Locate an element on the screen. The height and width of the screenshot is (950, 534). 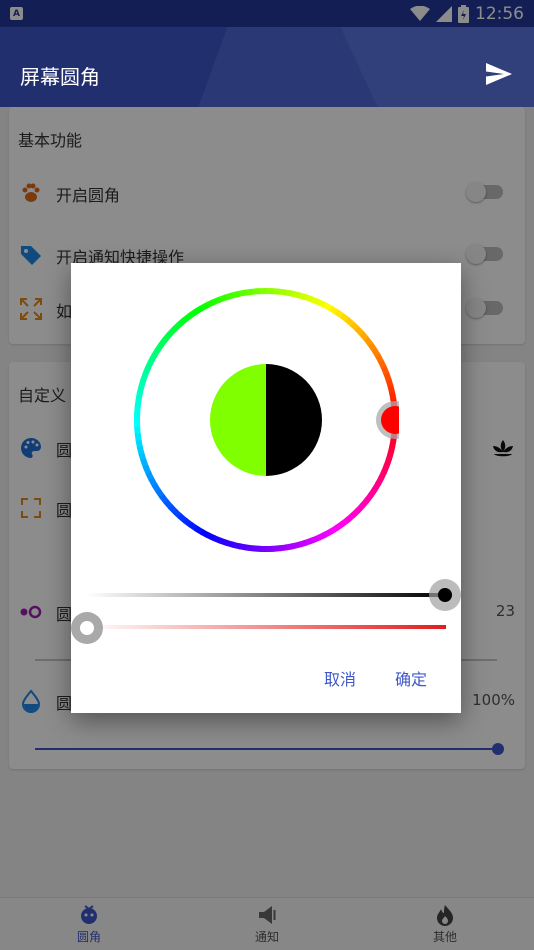
alpha-slider-track is located at coordinates (266, 627).